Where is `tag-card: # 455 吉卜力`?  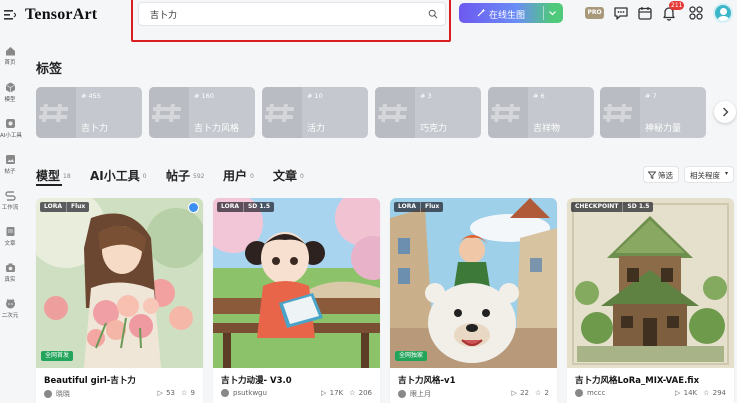 tag-card: # 455 吉卜力 is located at coordinates (89, 112).